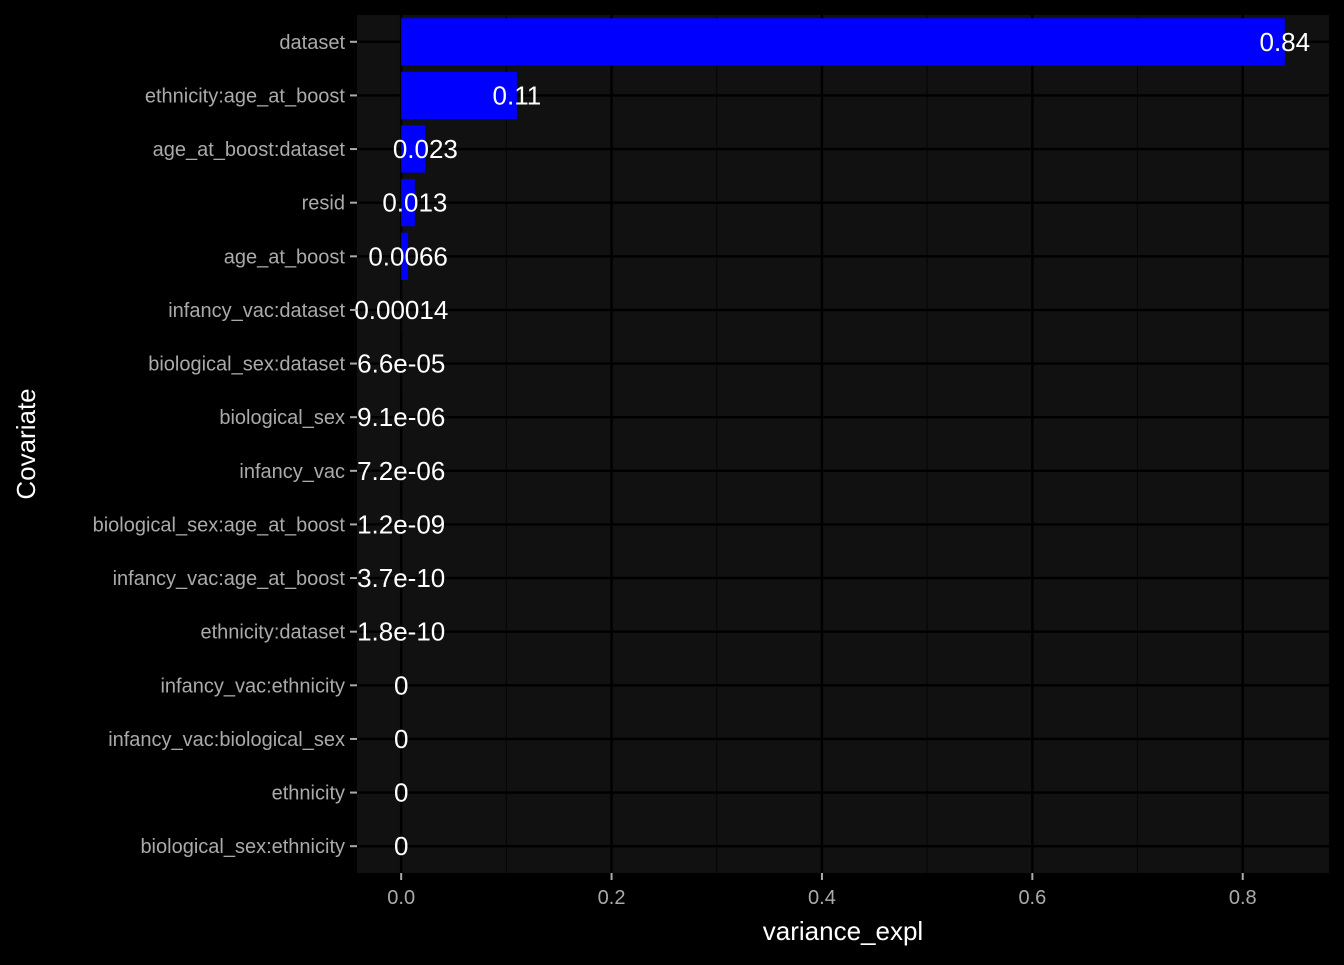  Describe the element at coordinates (1243, 898) in the screenshot. I see `x-tick-label: 0.8` at that location.